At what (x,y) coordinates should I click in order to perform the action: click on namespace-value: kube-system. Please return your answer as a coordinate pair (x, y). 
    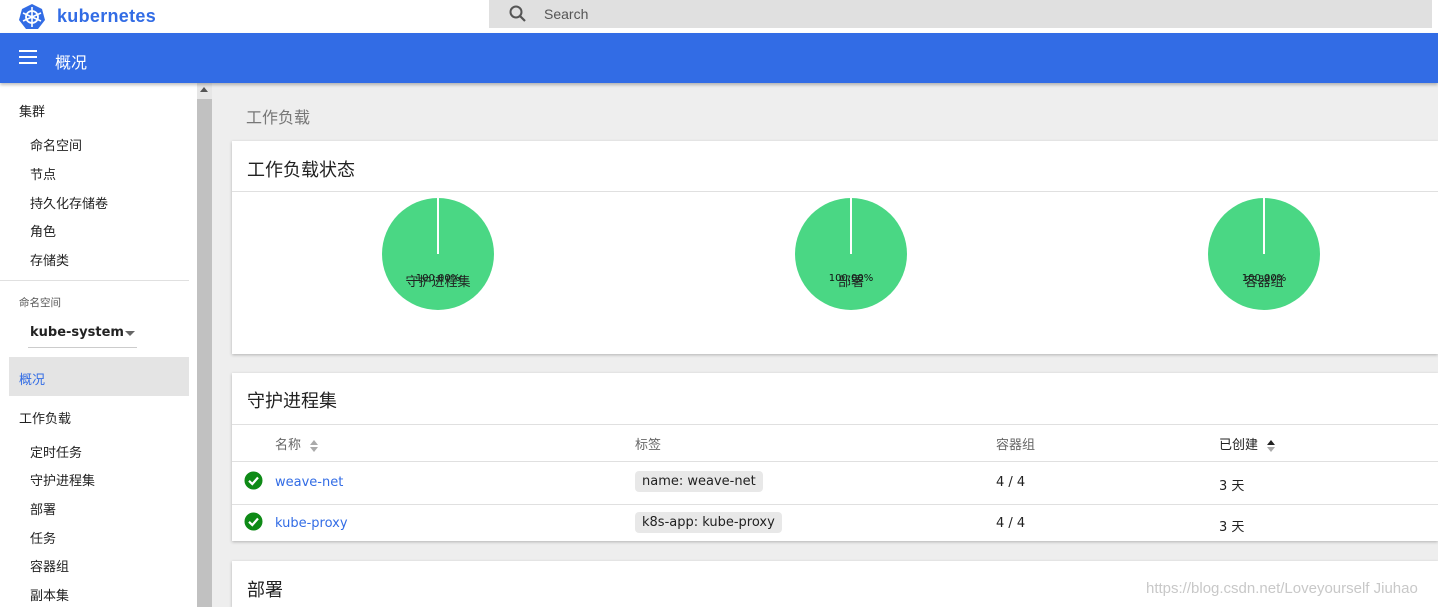
    Looking at the image, I should click on (77, 332).